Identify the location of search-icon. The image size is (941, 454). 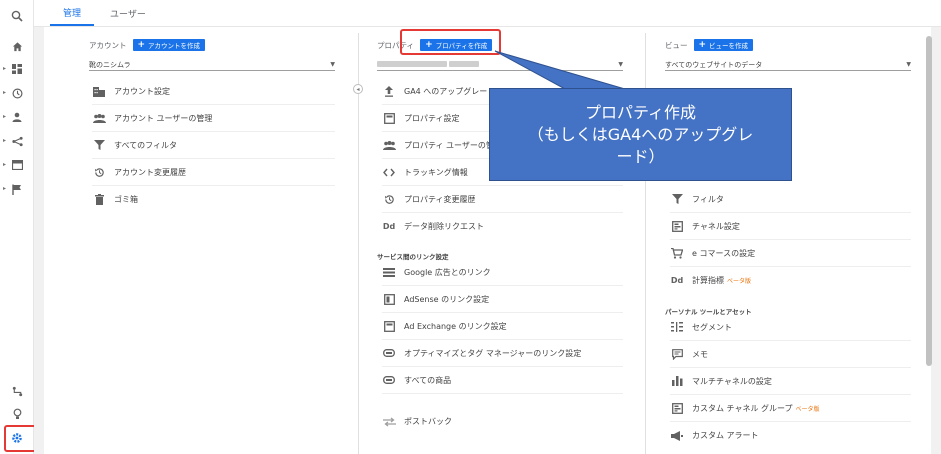
(17, 16).